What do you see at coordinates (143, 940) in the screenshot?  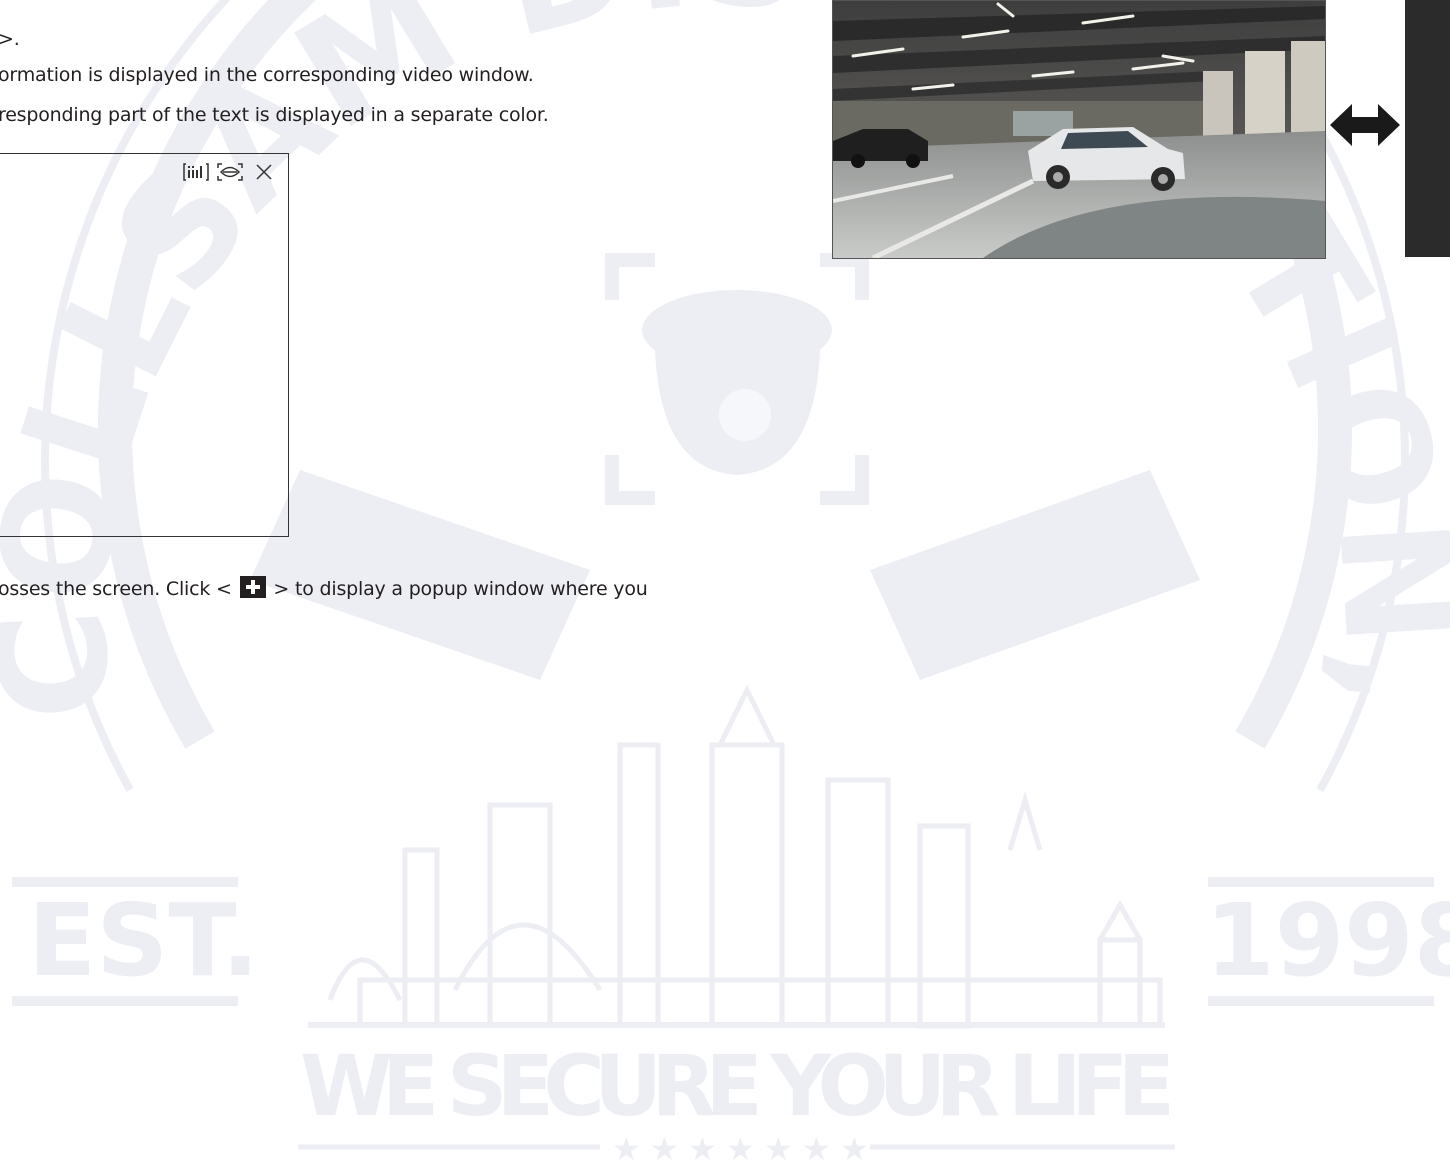 I see `watermark-est: EST.` at bounding box center [143, 940].